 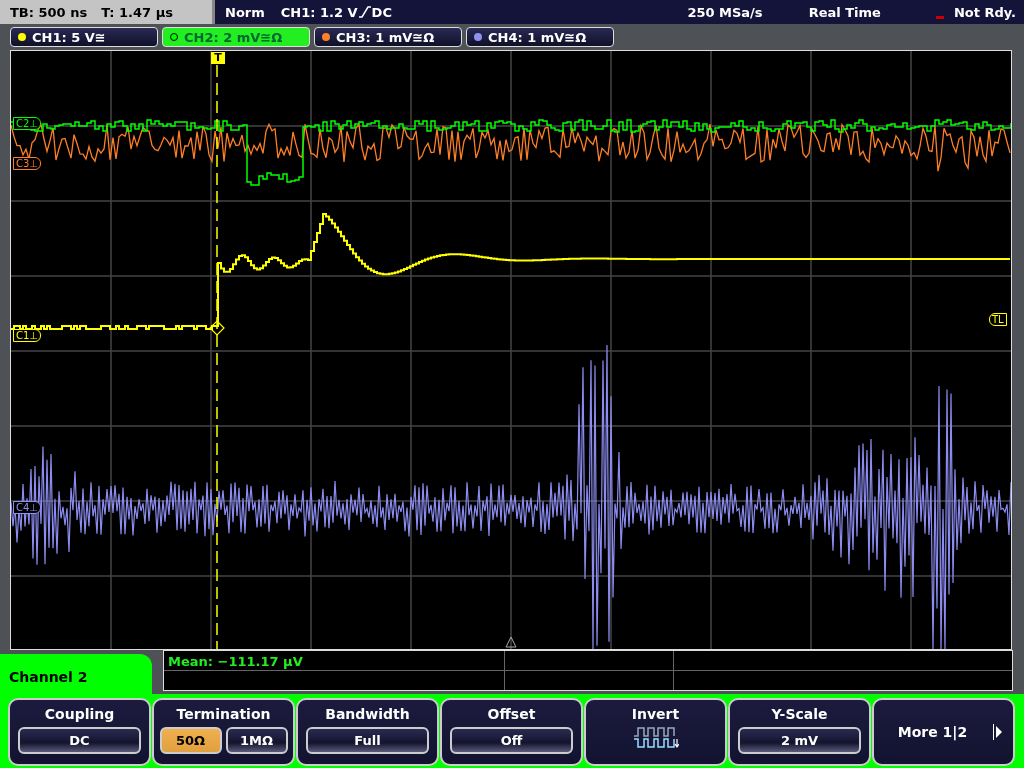 What do you see at coordinates (984, 12) in the screenshot?
I see `status: Not Rdy.` at bounding box center [984, 12].